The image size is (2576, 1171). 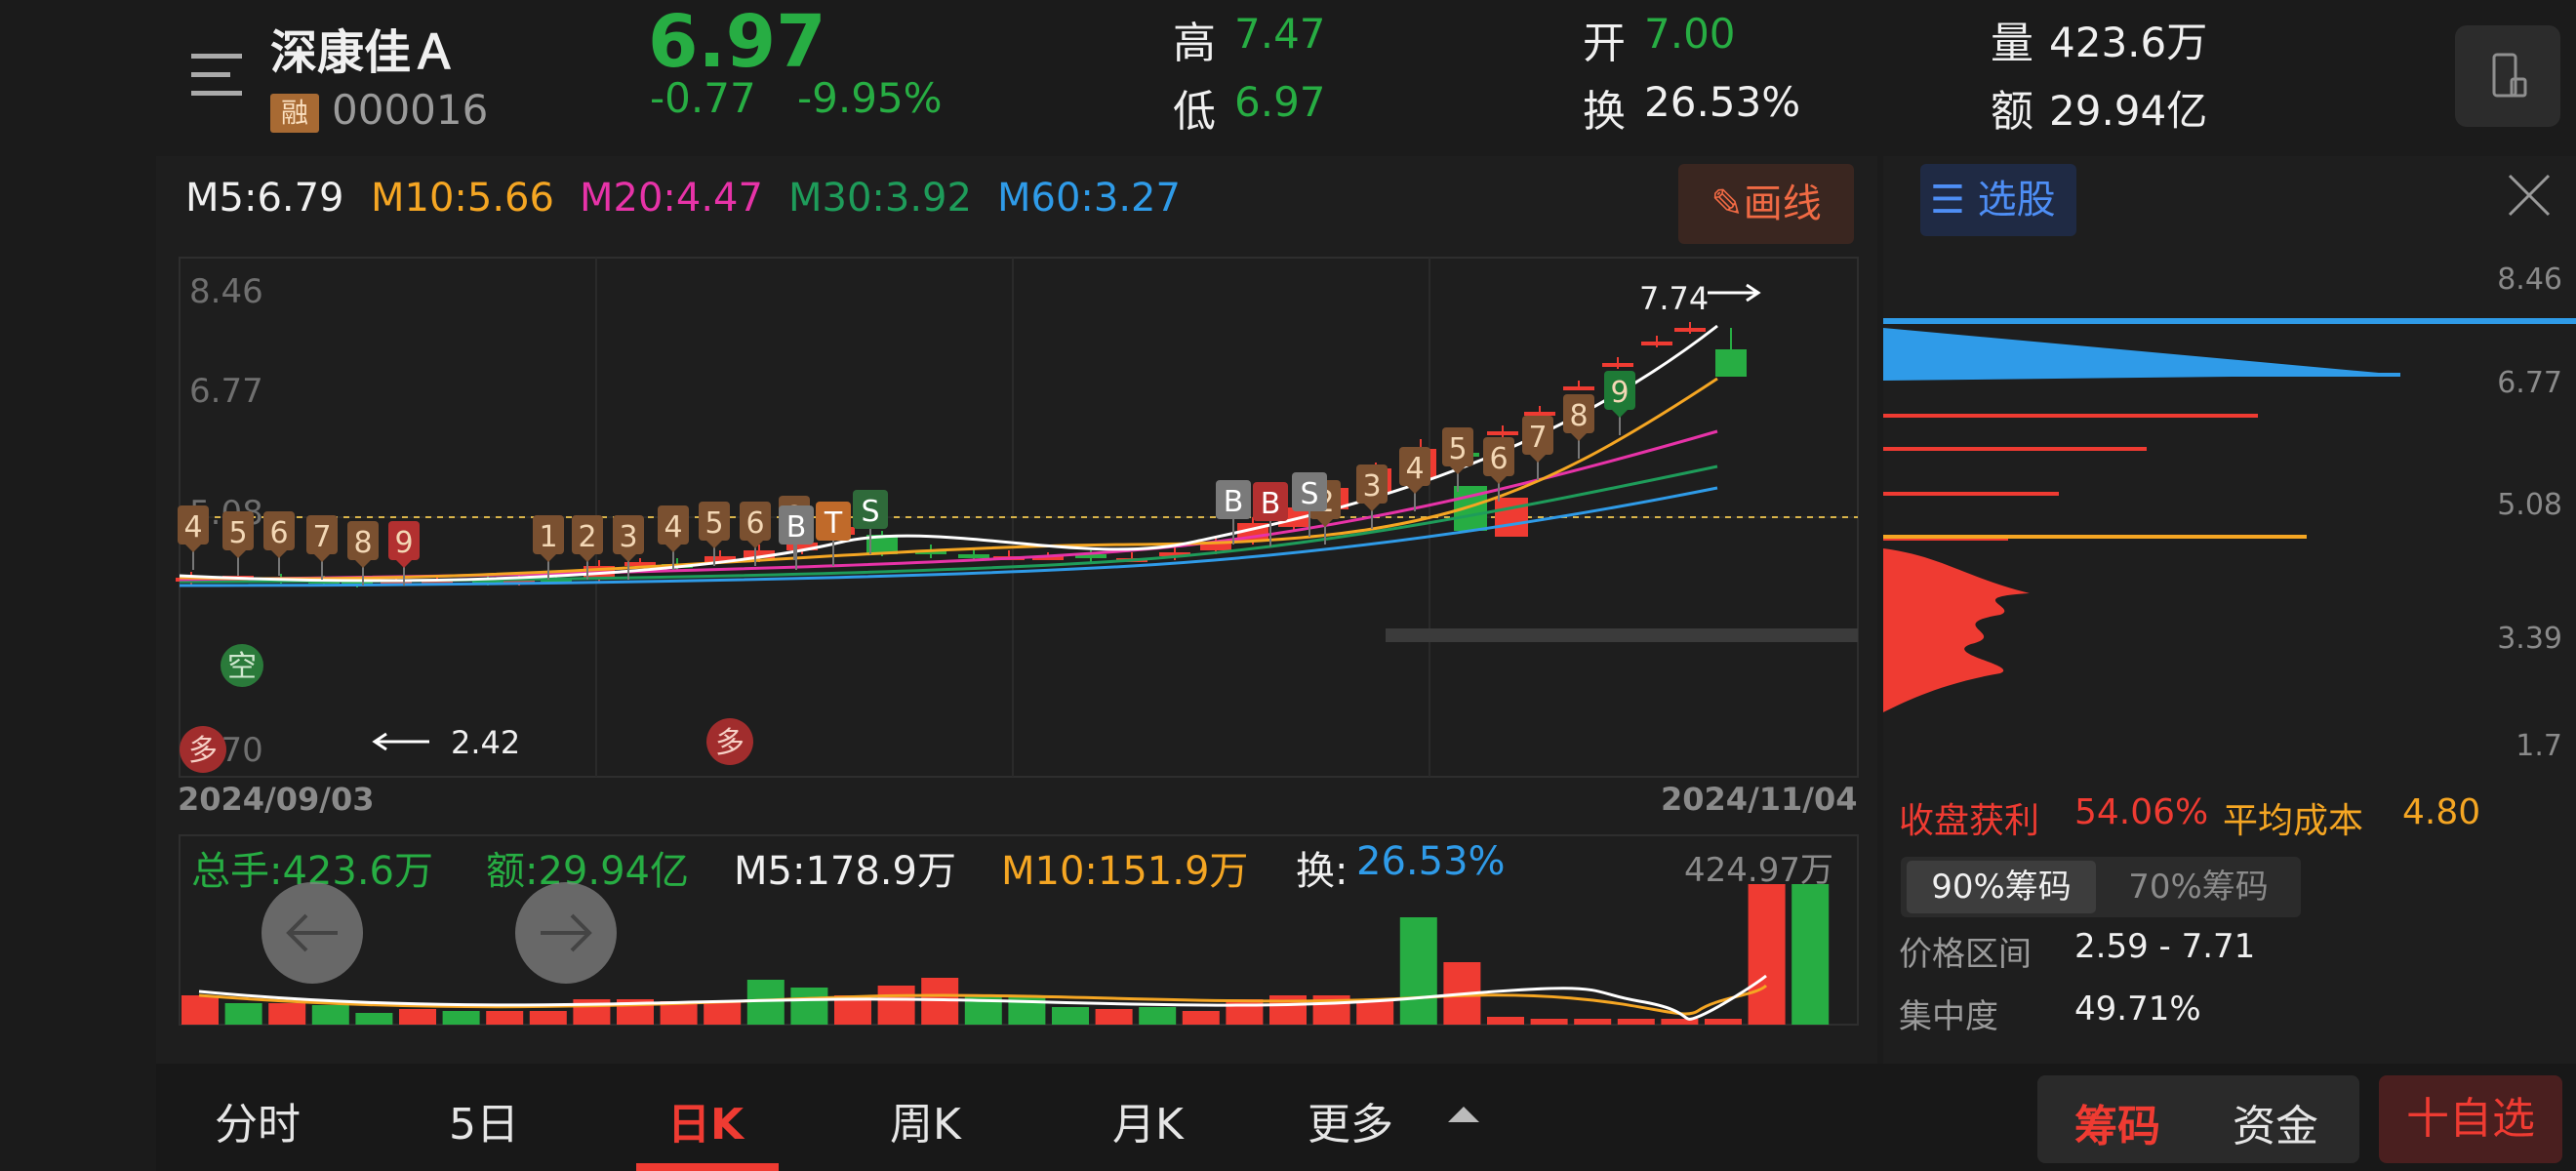 What do you see at coordinates (2165, 946) in the screenshot?
I see `price-range-value: 2.59 - 7.71` at bounding box center [2165, 946].